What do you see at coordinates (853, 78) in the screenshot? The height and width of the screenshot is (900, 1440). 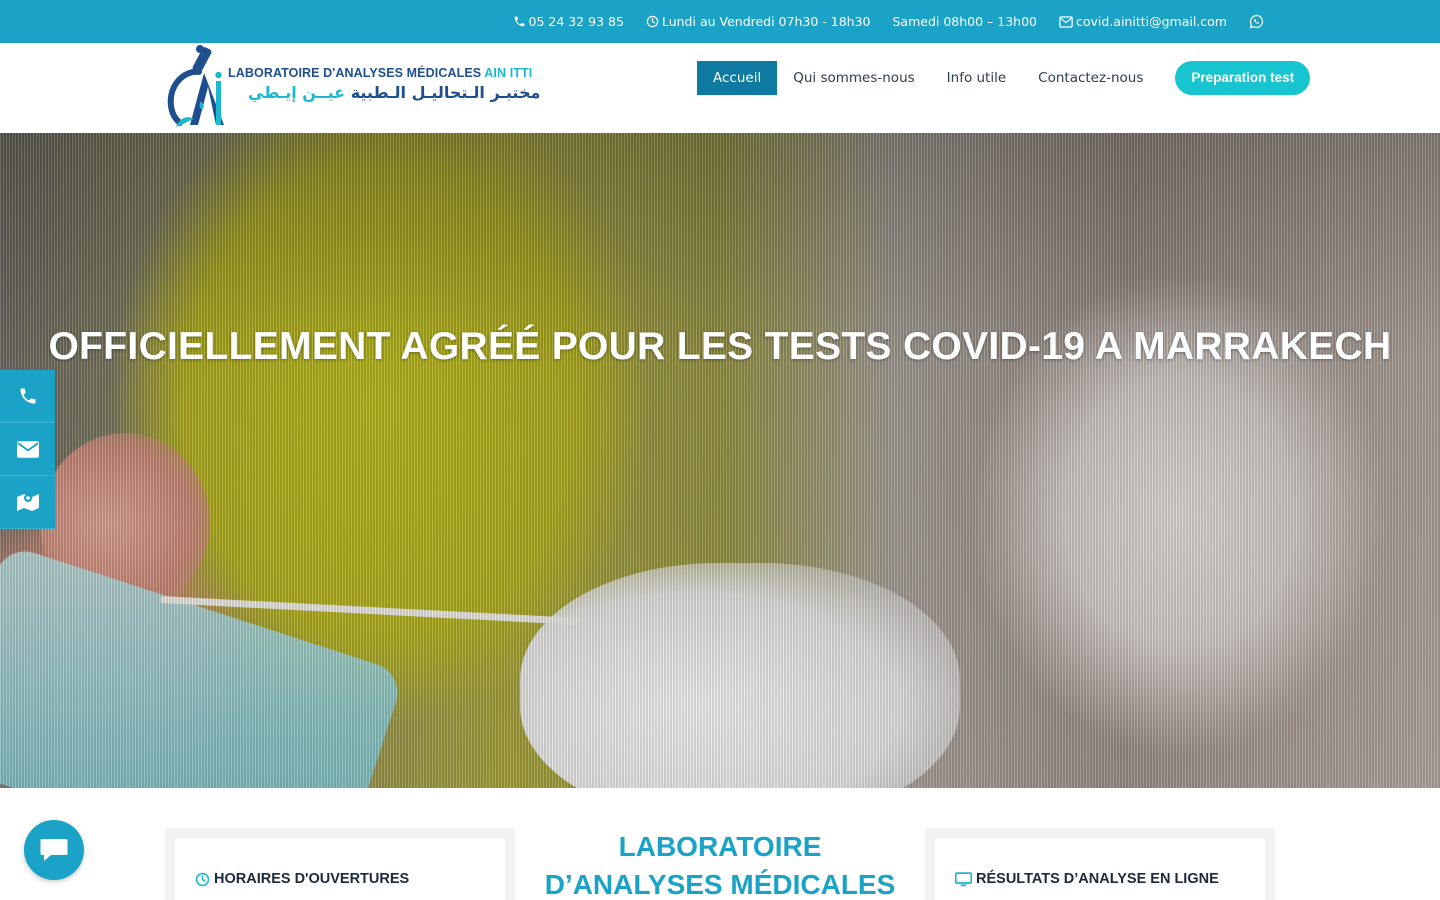 I see `nav-item-qui-sommes-nous: Qui sommes-nous` at bounding box center [853, 78].